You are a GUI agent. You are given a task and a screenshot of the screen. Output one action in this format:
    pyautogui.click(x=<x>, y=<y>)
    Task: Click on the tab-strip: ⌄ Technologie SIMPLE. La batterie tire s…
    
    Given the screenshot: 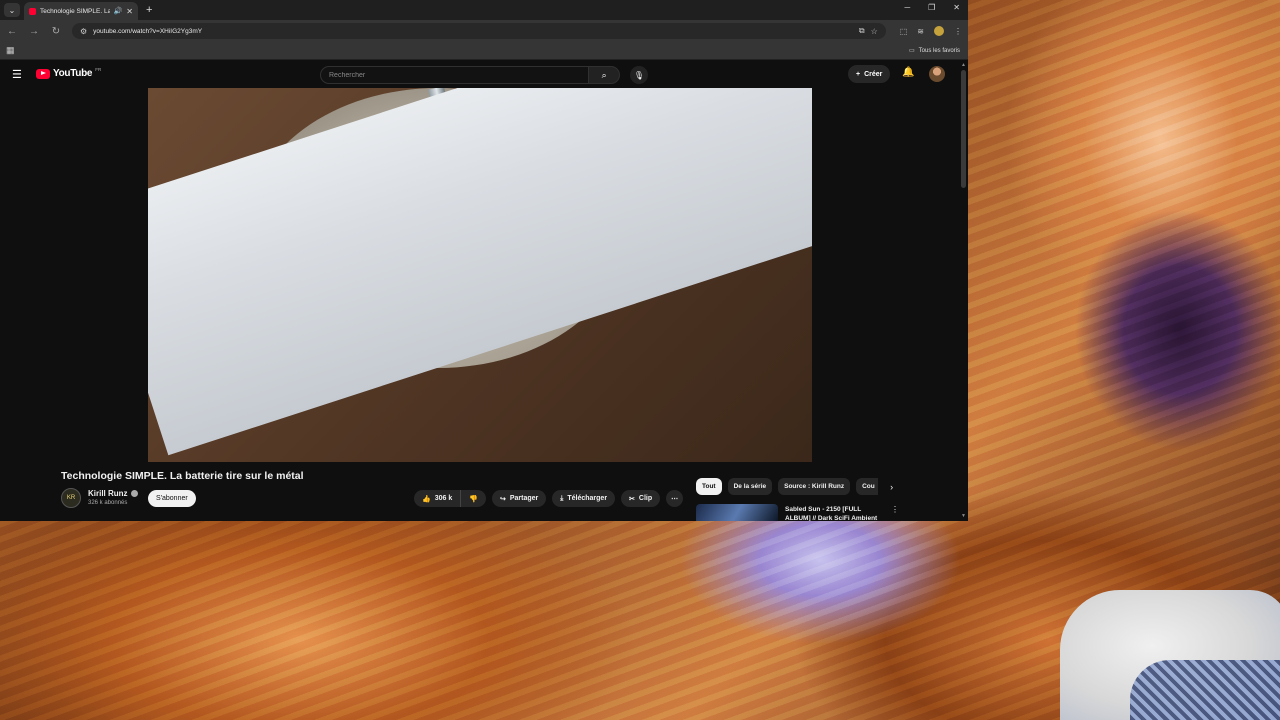 What is the action you would take?
    pyautogui.click(x=484, y=10)
    